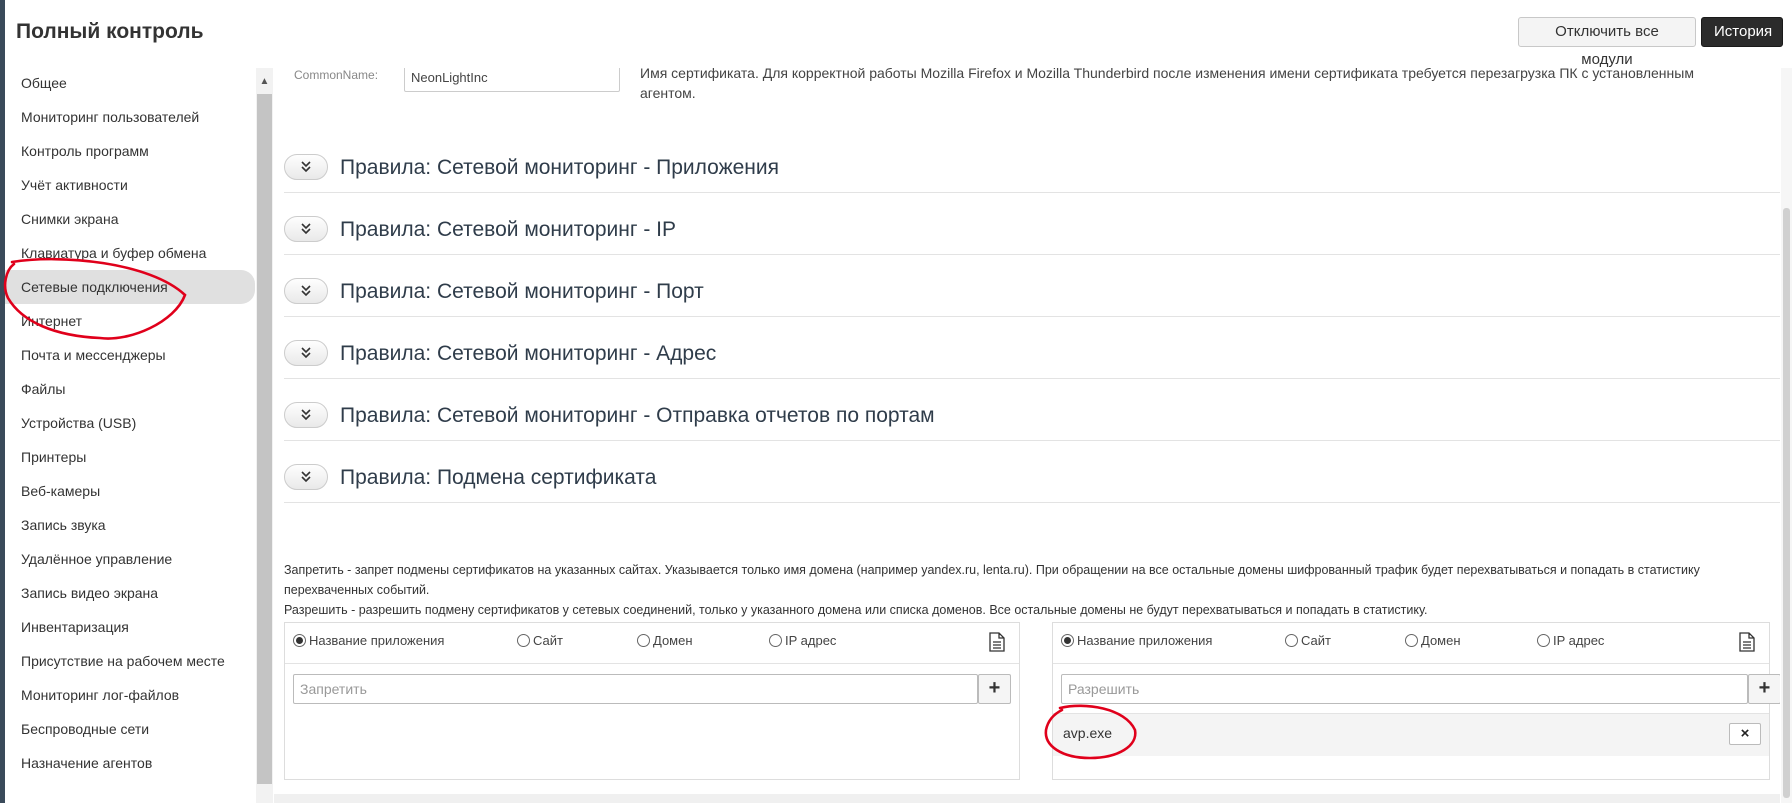 Image resolution: width=1792 pixels, height=803 pixels. I want to click on deny-input: Запретить, so click(635, 689).